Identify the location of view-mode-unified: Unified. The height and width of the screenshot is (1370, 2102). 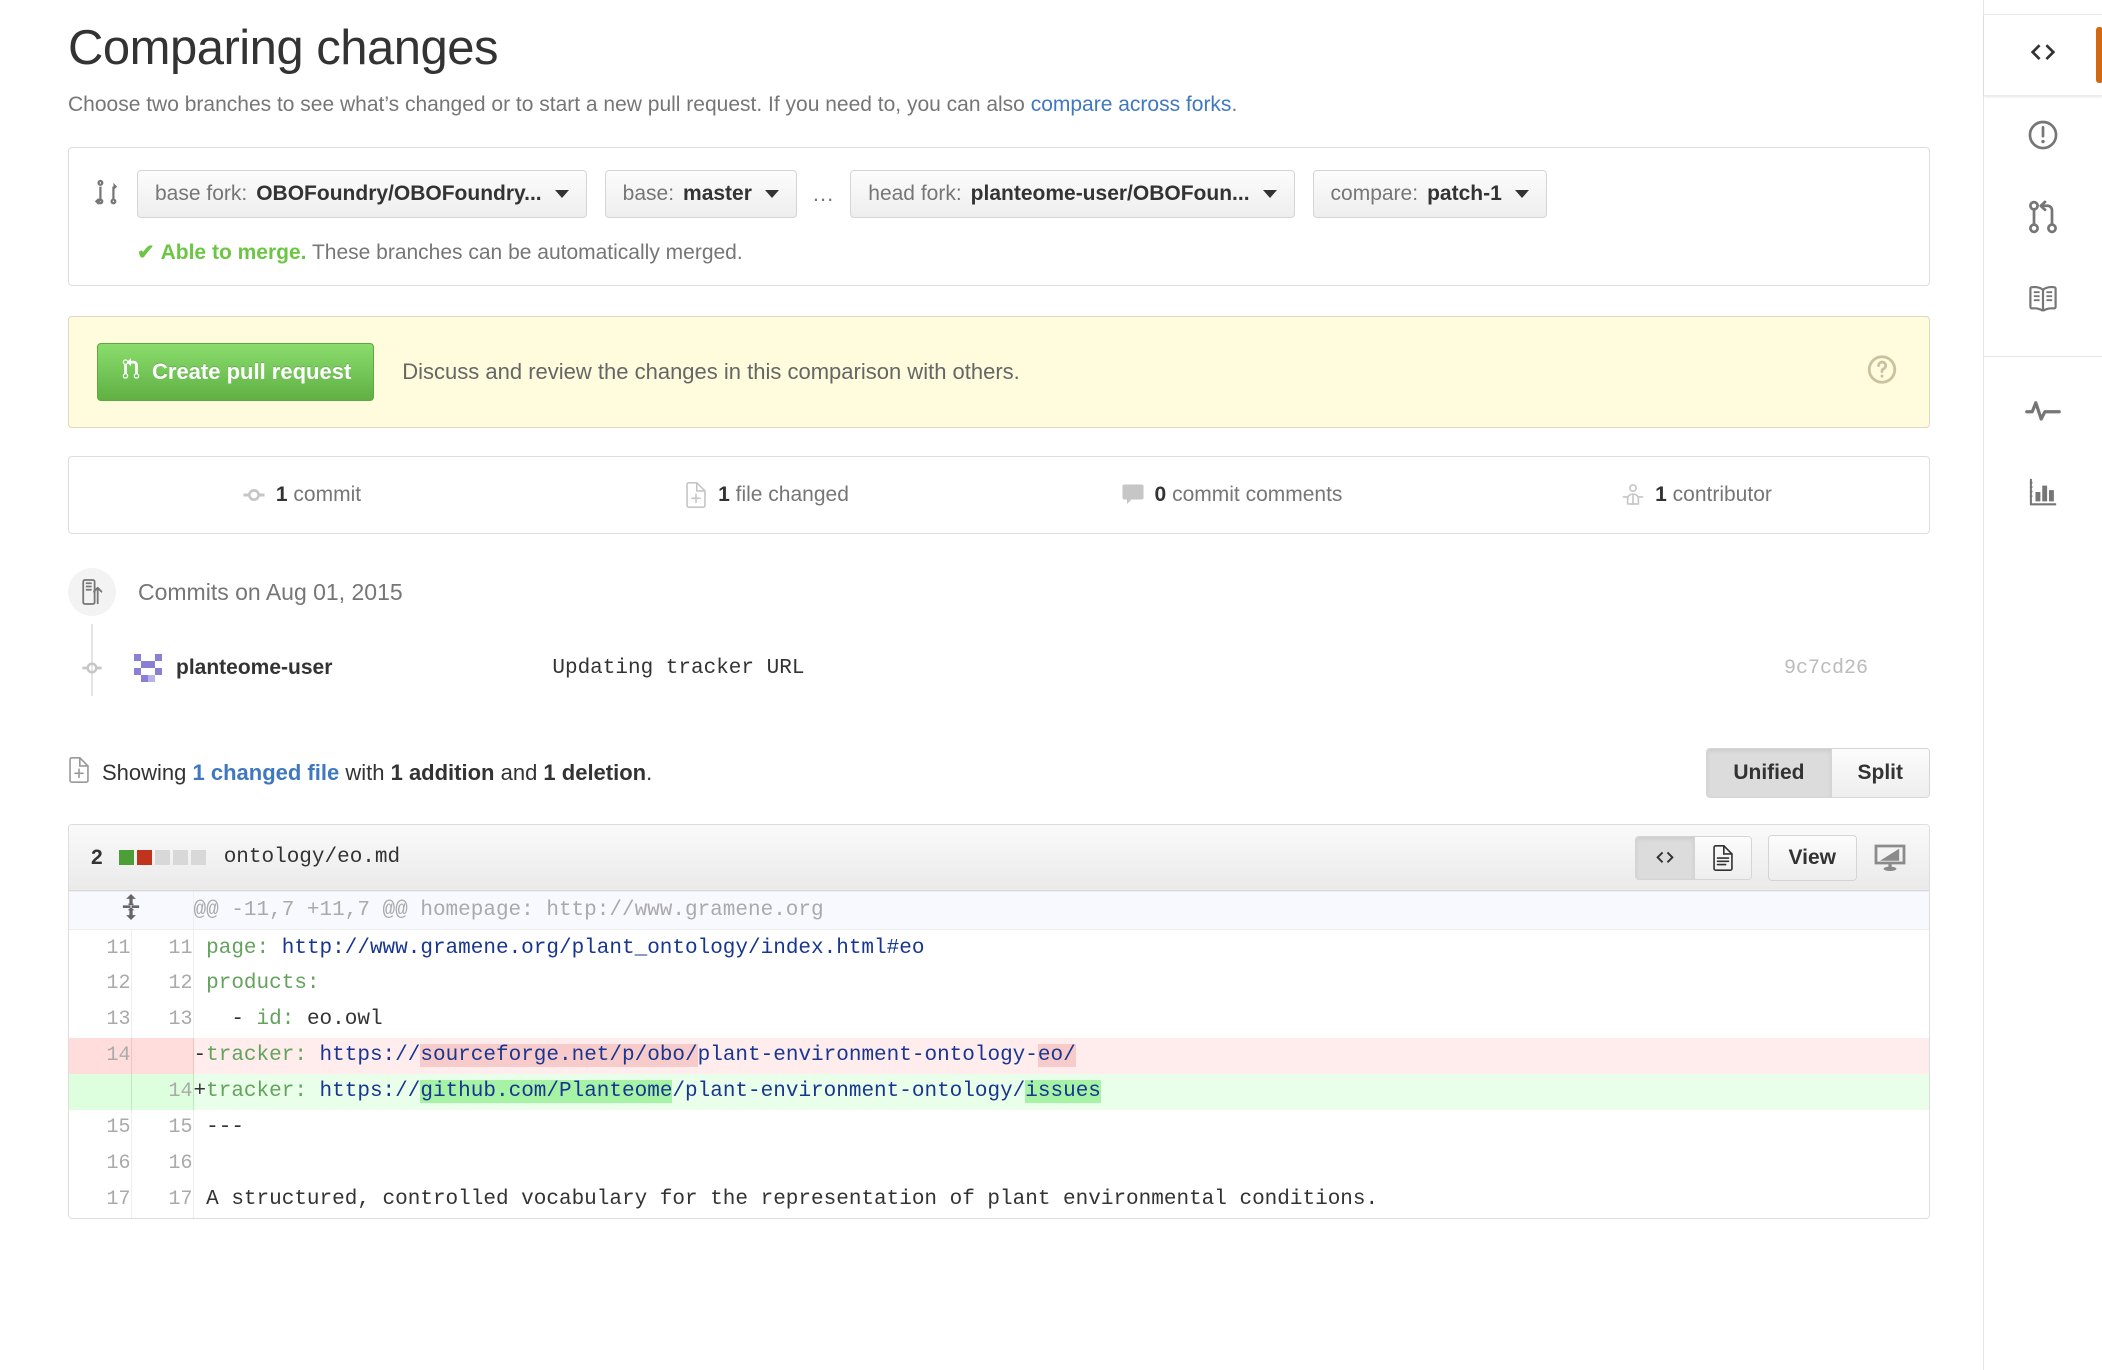
(1769, 773).